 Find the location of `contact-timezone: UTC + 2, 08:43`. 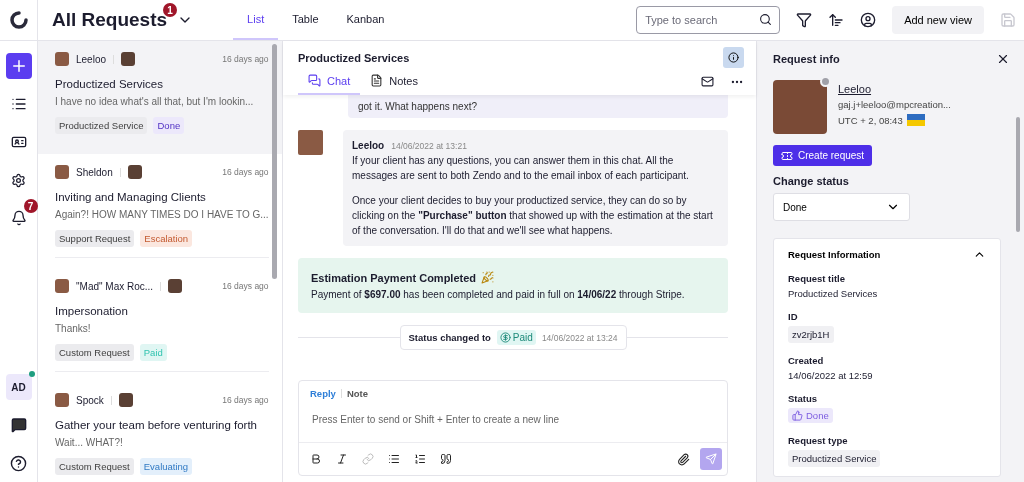

contact-timezone: UTC + 2, 08:43 is located at coordinates (870, 120).